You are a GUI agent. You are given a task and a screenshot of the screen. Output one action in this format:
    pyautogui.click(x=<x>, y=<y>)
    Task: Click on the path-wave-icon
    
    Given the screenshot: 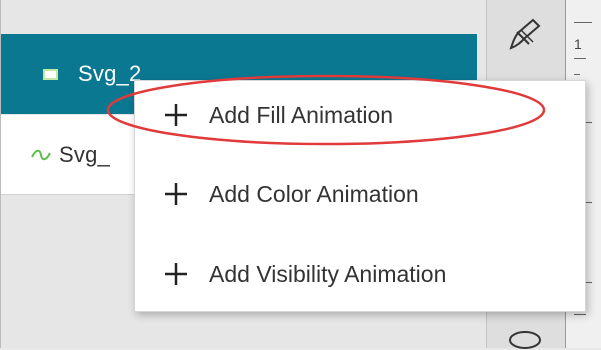 What is the action you would take?
    pyautogui.click(x=41, y=154)
    